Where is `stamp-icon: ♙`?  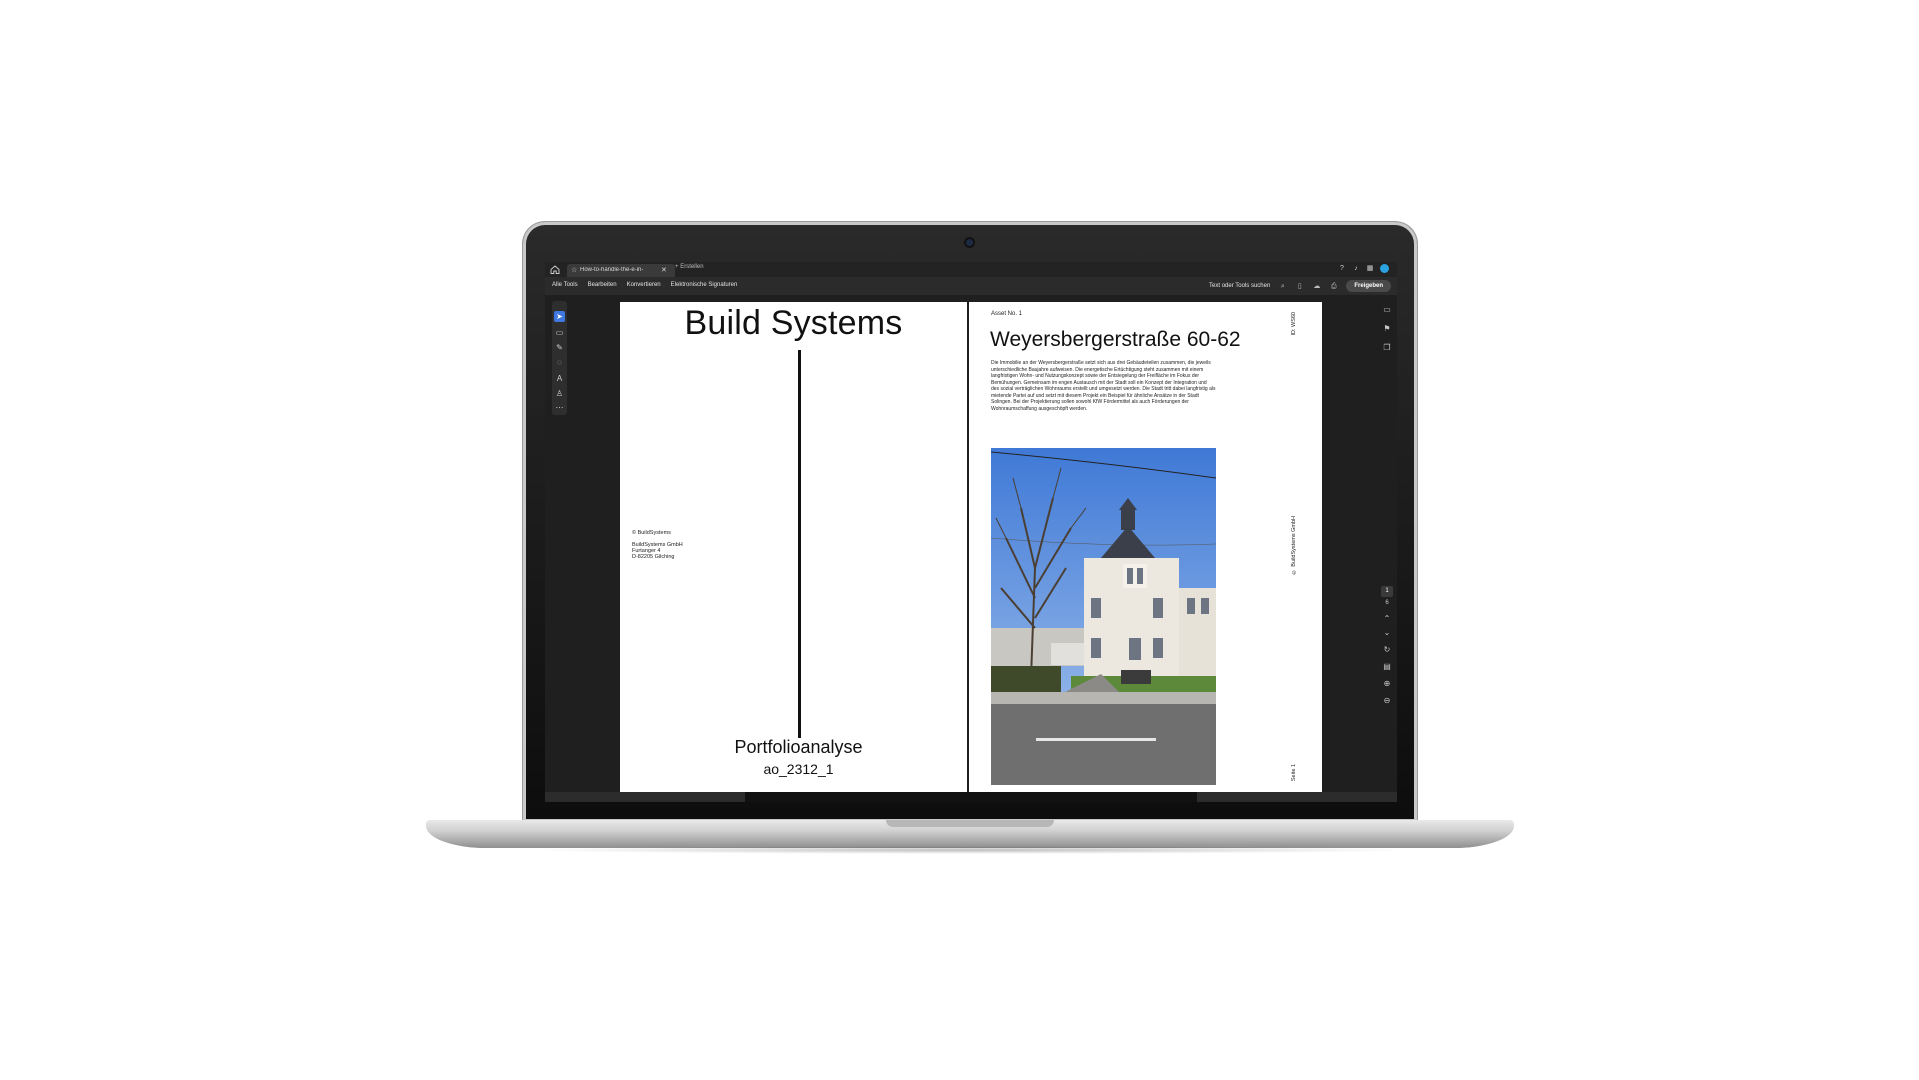
stamp-icon: ♙ is located at coordinates (559, 393).